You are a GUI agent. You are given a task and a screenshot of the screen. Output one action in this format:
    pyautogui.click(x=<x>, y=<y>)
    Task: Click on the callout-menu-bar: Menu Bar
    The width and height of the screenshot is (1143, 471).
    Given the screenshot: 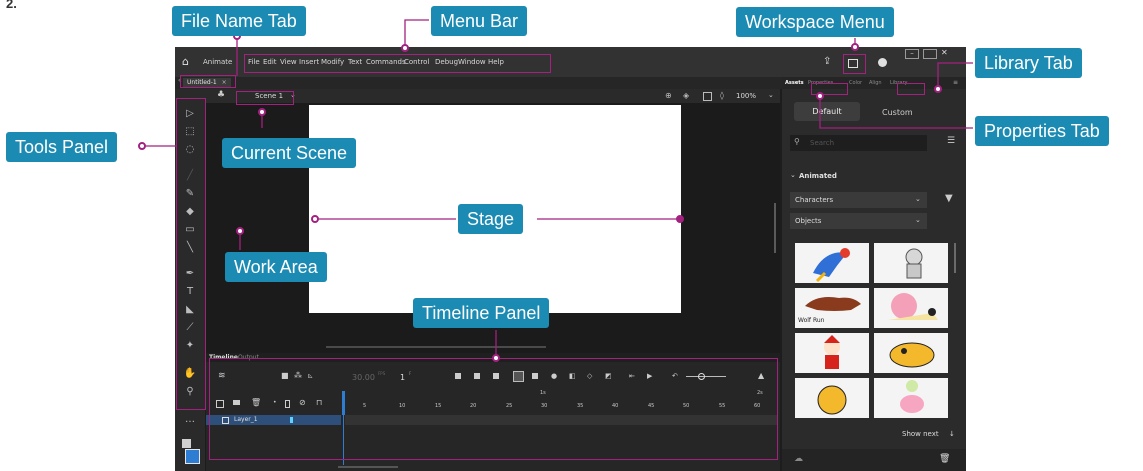 What is the action you would take?
    pyautogui.click(x=479, y=21)
    